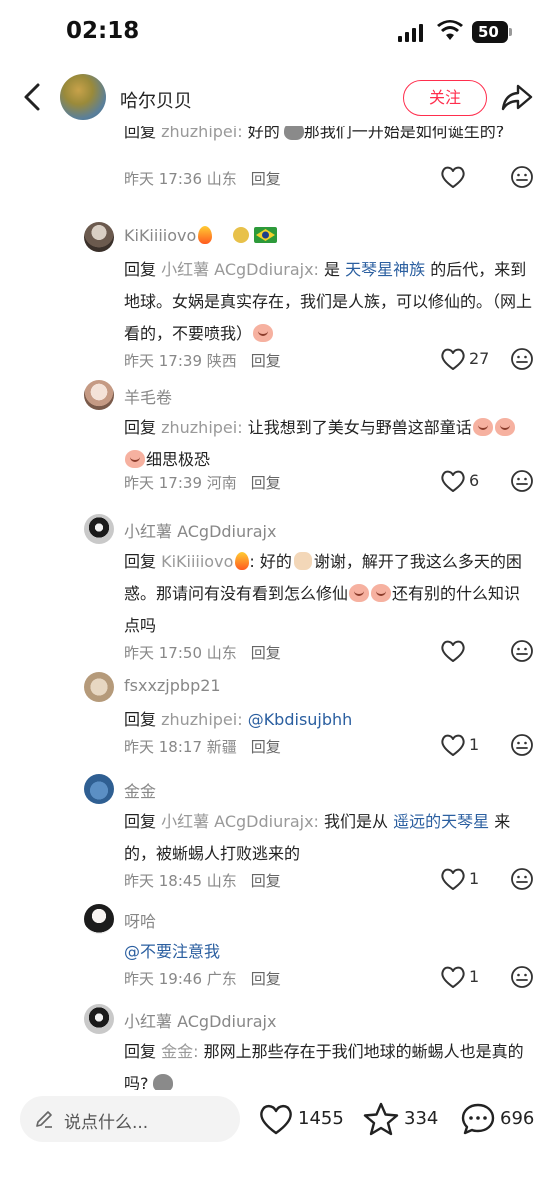 The image size is (555, 1200). Describe the element at coordinates (83, 97) in the screenshot. I see `author-avatar` at that location.